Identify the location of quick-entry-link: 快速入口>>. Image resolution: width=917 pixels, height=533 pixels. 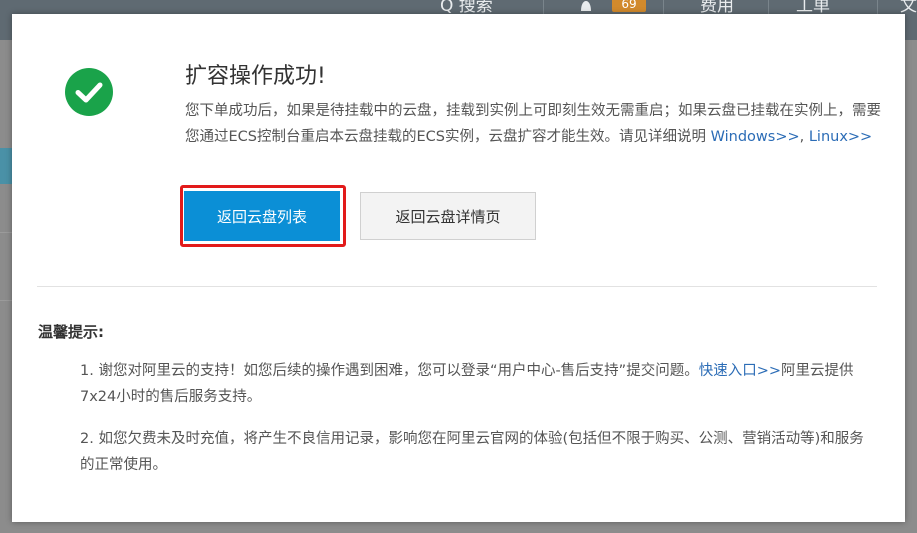
(740, 371).